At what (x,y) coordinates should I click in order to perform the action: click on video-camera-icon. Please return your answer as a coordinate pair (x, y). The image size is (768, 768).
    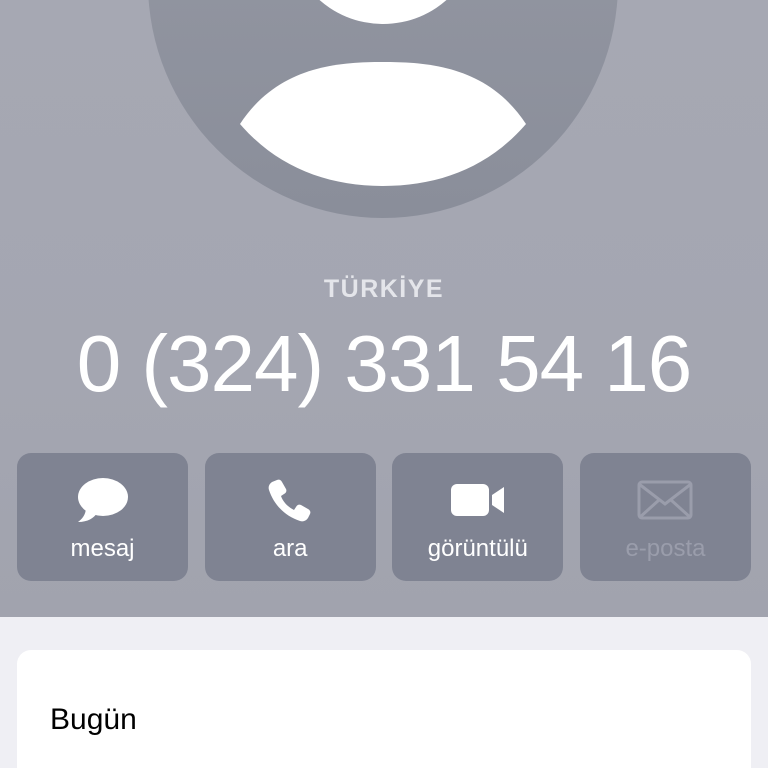
    Looking at the image, I should click on (478, 500).